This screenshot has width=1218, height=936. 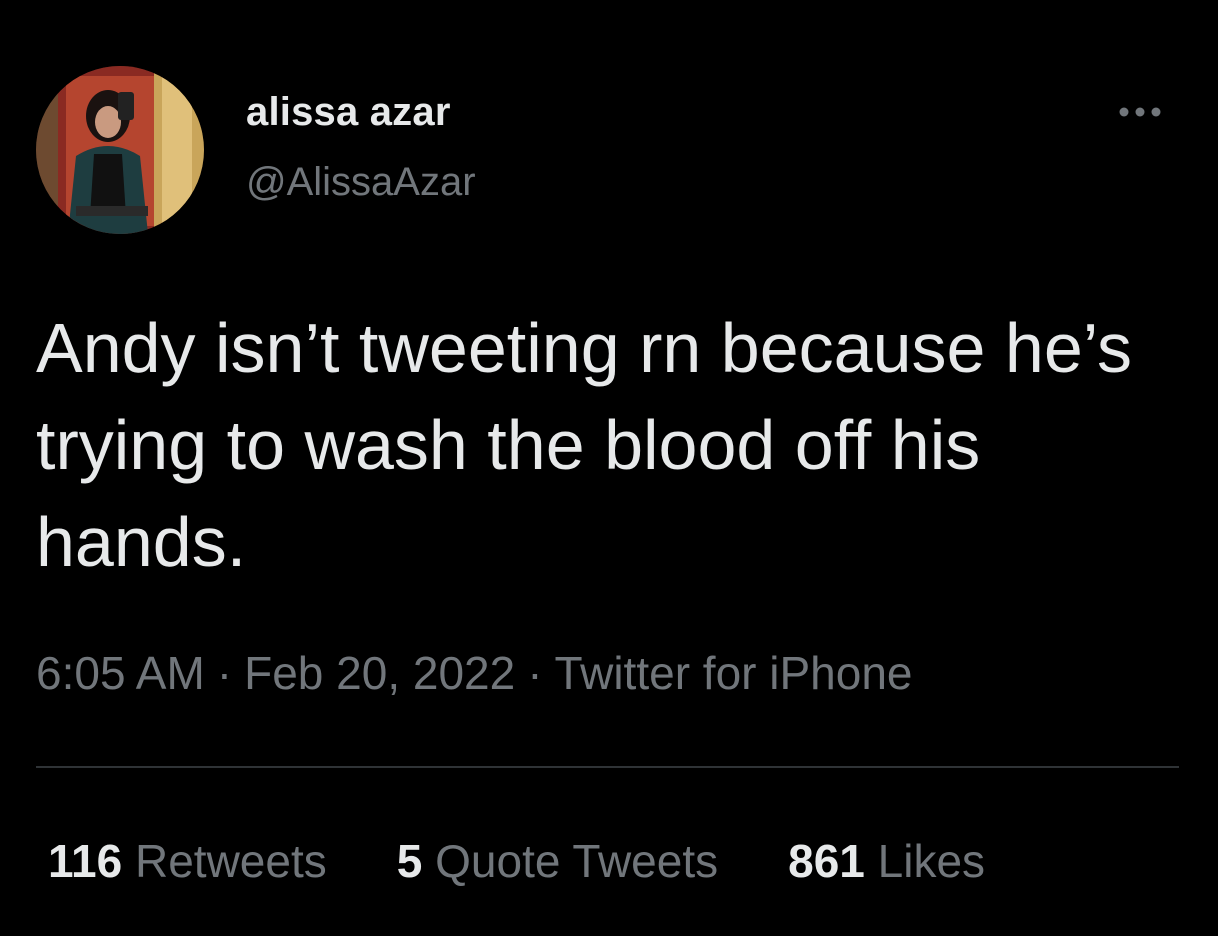 I want to click on retweets-stat: 116 Retweets, so click(x=187, y=861).